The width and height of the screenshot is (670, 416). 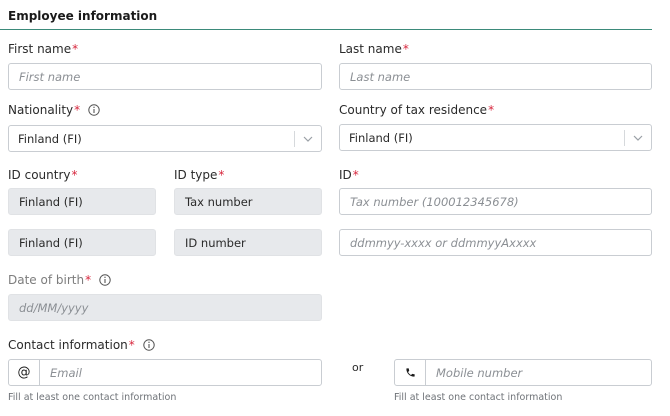 I want to click on nationality-select: Finland (FI), so click(x=165, y=138).